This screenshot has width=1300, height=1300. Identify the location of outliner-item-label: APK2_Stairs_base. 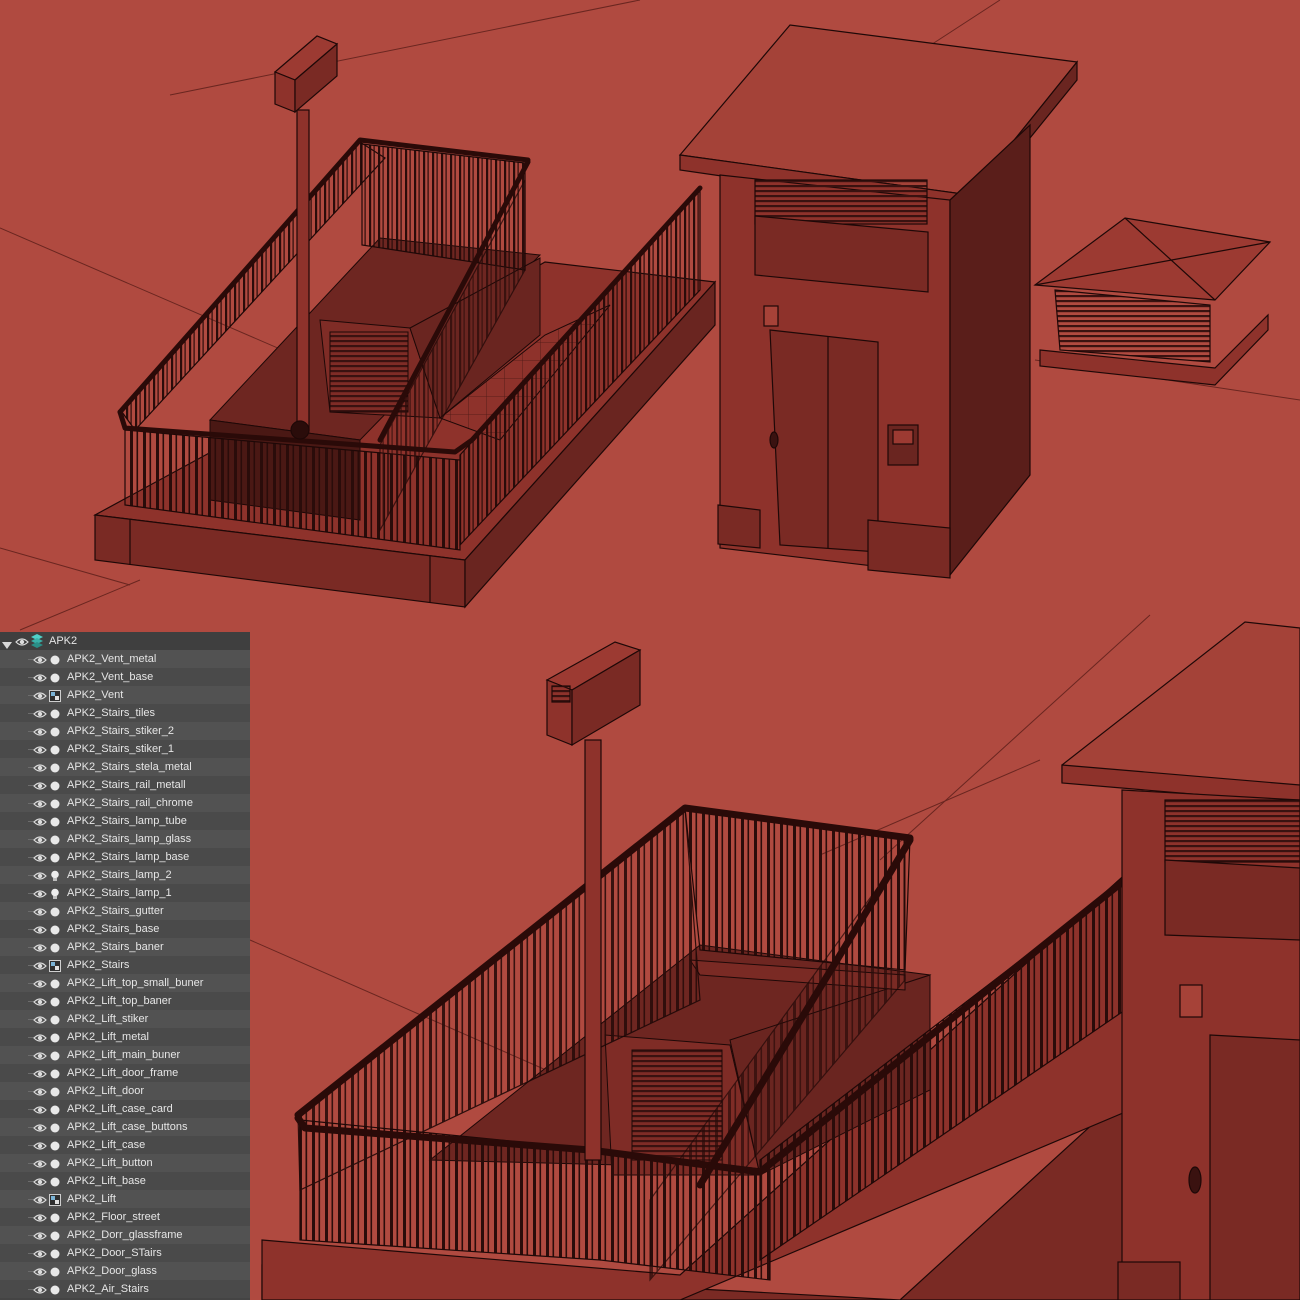
(113, 929).